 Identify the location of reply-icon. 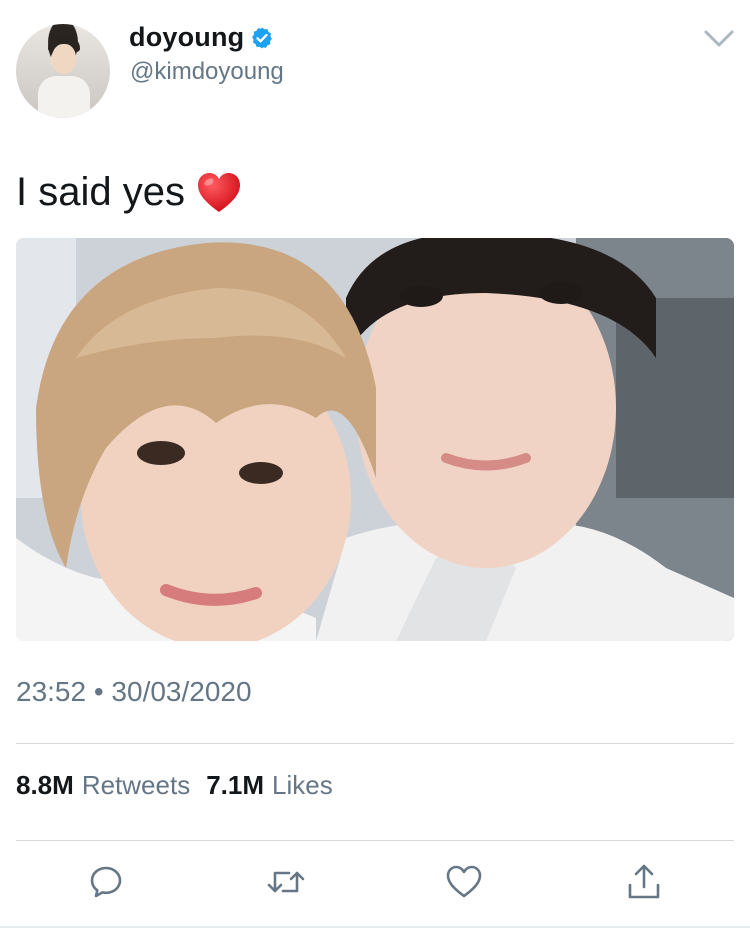
(106, 882).